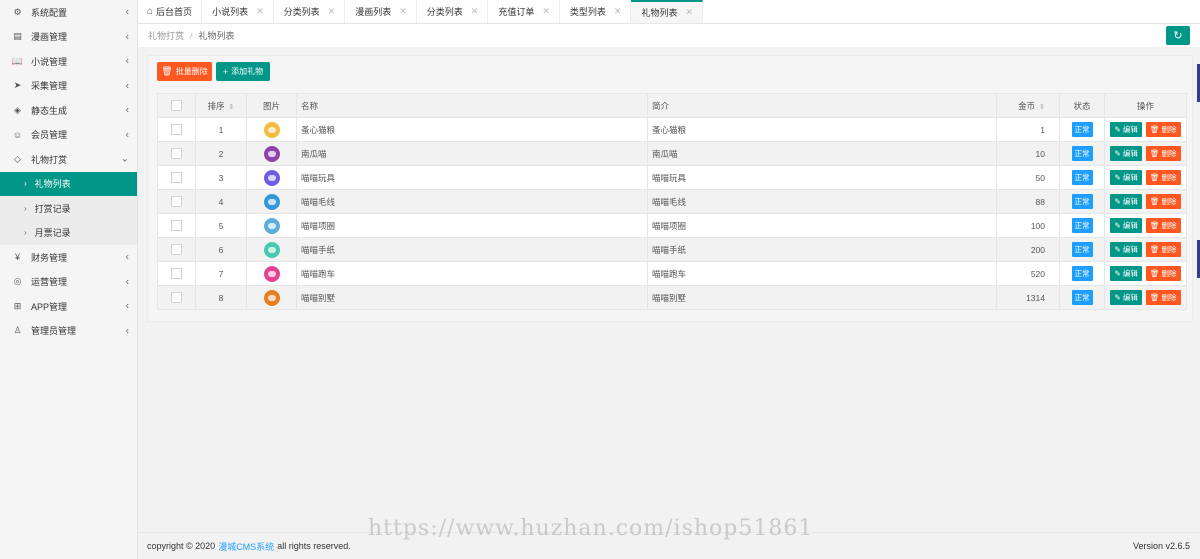 Image resolution: width=1200 pixels, height=559 pixels. What do you see at coordinates (68, 183) in the screenshot?
I see `sidebar-subitem: › 礼物列表` at bounding box center [68, 183].